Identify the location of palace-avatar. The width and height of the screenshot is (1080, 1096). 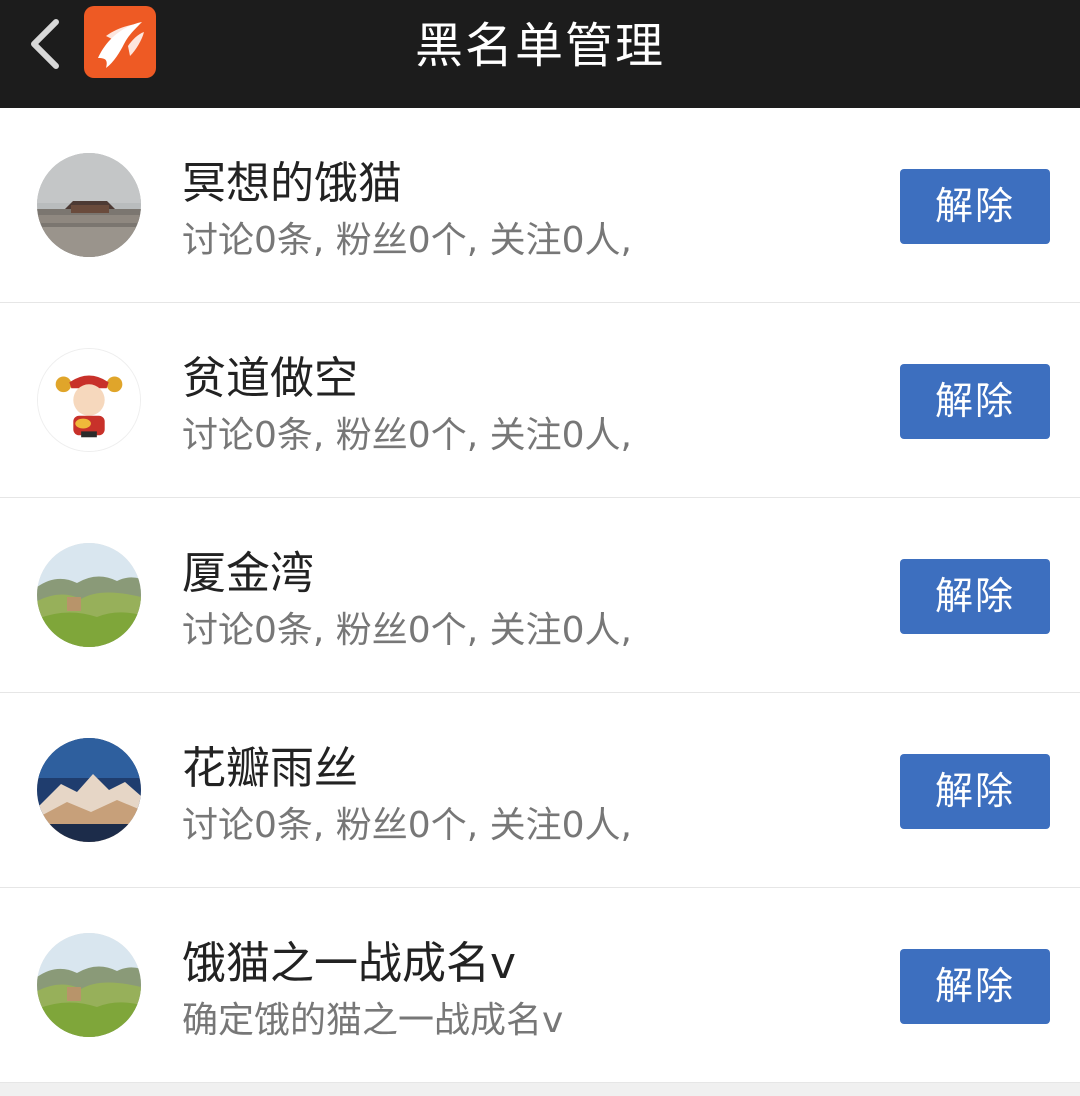
(89, 205).